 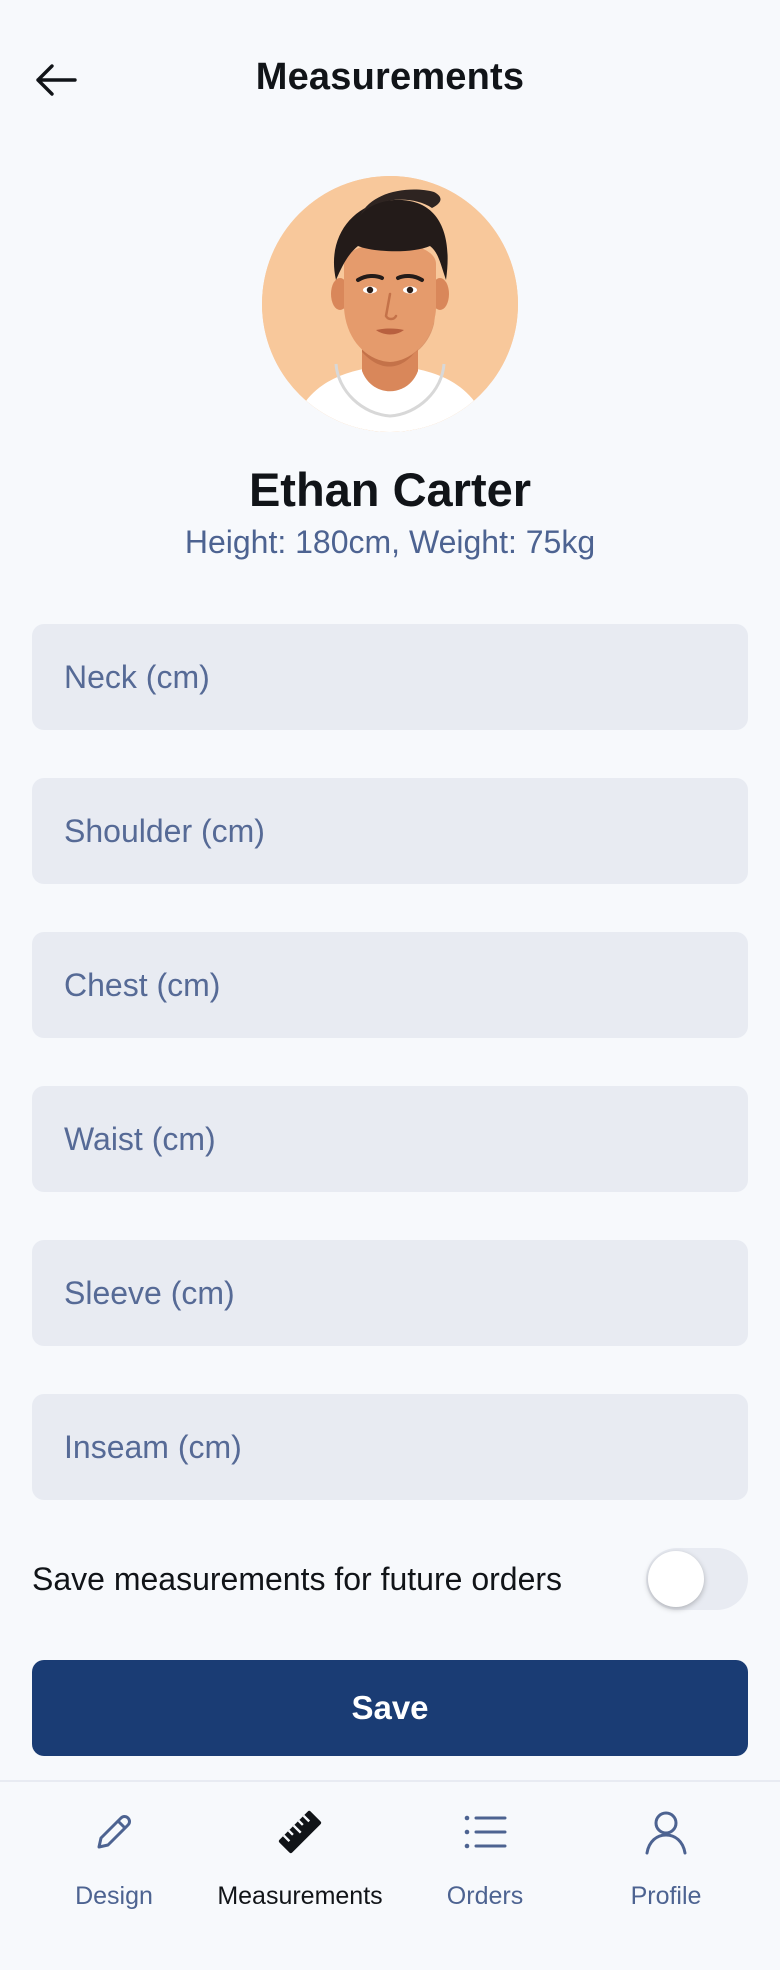 I want to click on toggle-knob, so click(x=676, y=1579).